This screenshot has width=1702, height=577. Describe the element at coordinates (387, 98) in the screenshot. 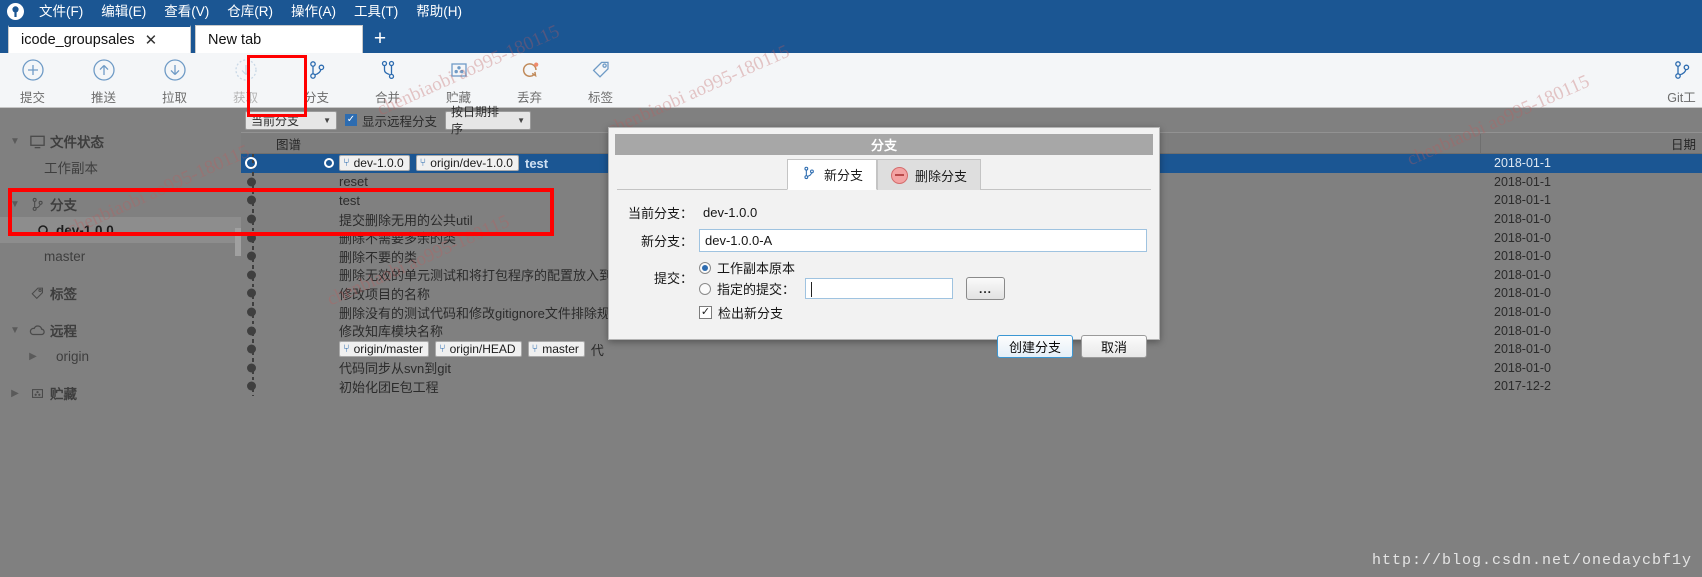

I see `toolbar-label: 合并` at that location.